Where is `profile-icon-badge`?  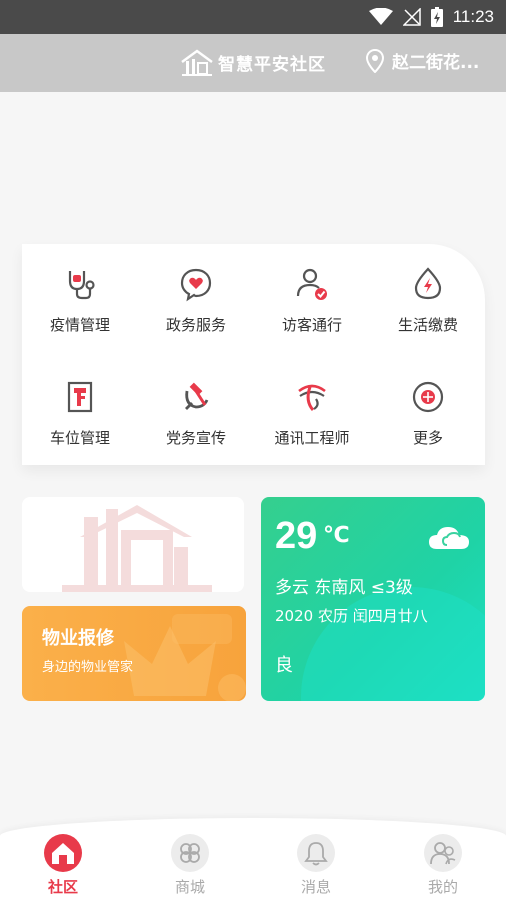 profile-icon-badge is located at coordinates (443, 853).